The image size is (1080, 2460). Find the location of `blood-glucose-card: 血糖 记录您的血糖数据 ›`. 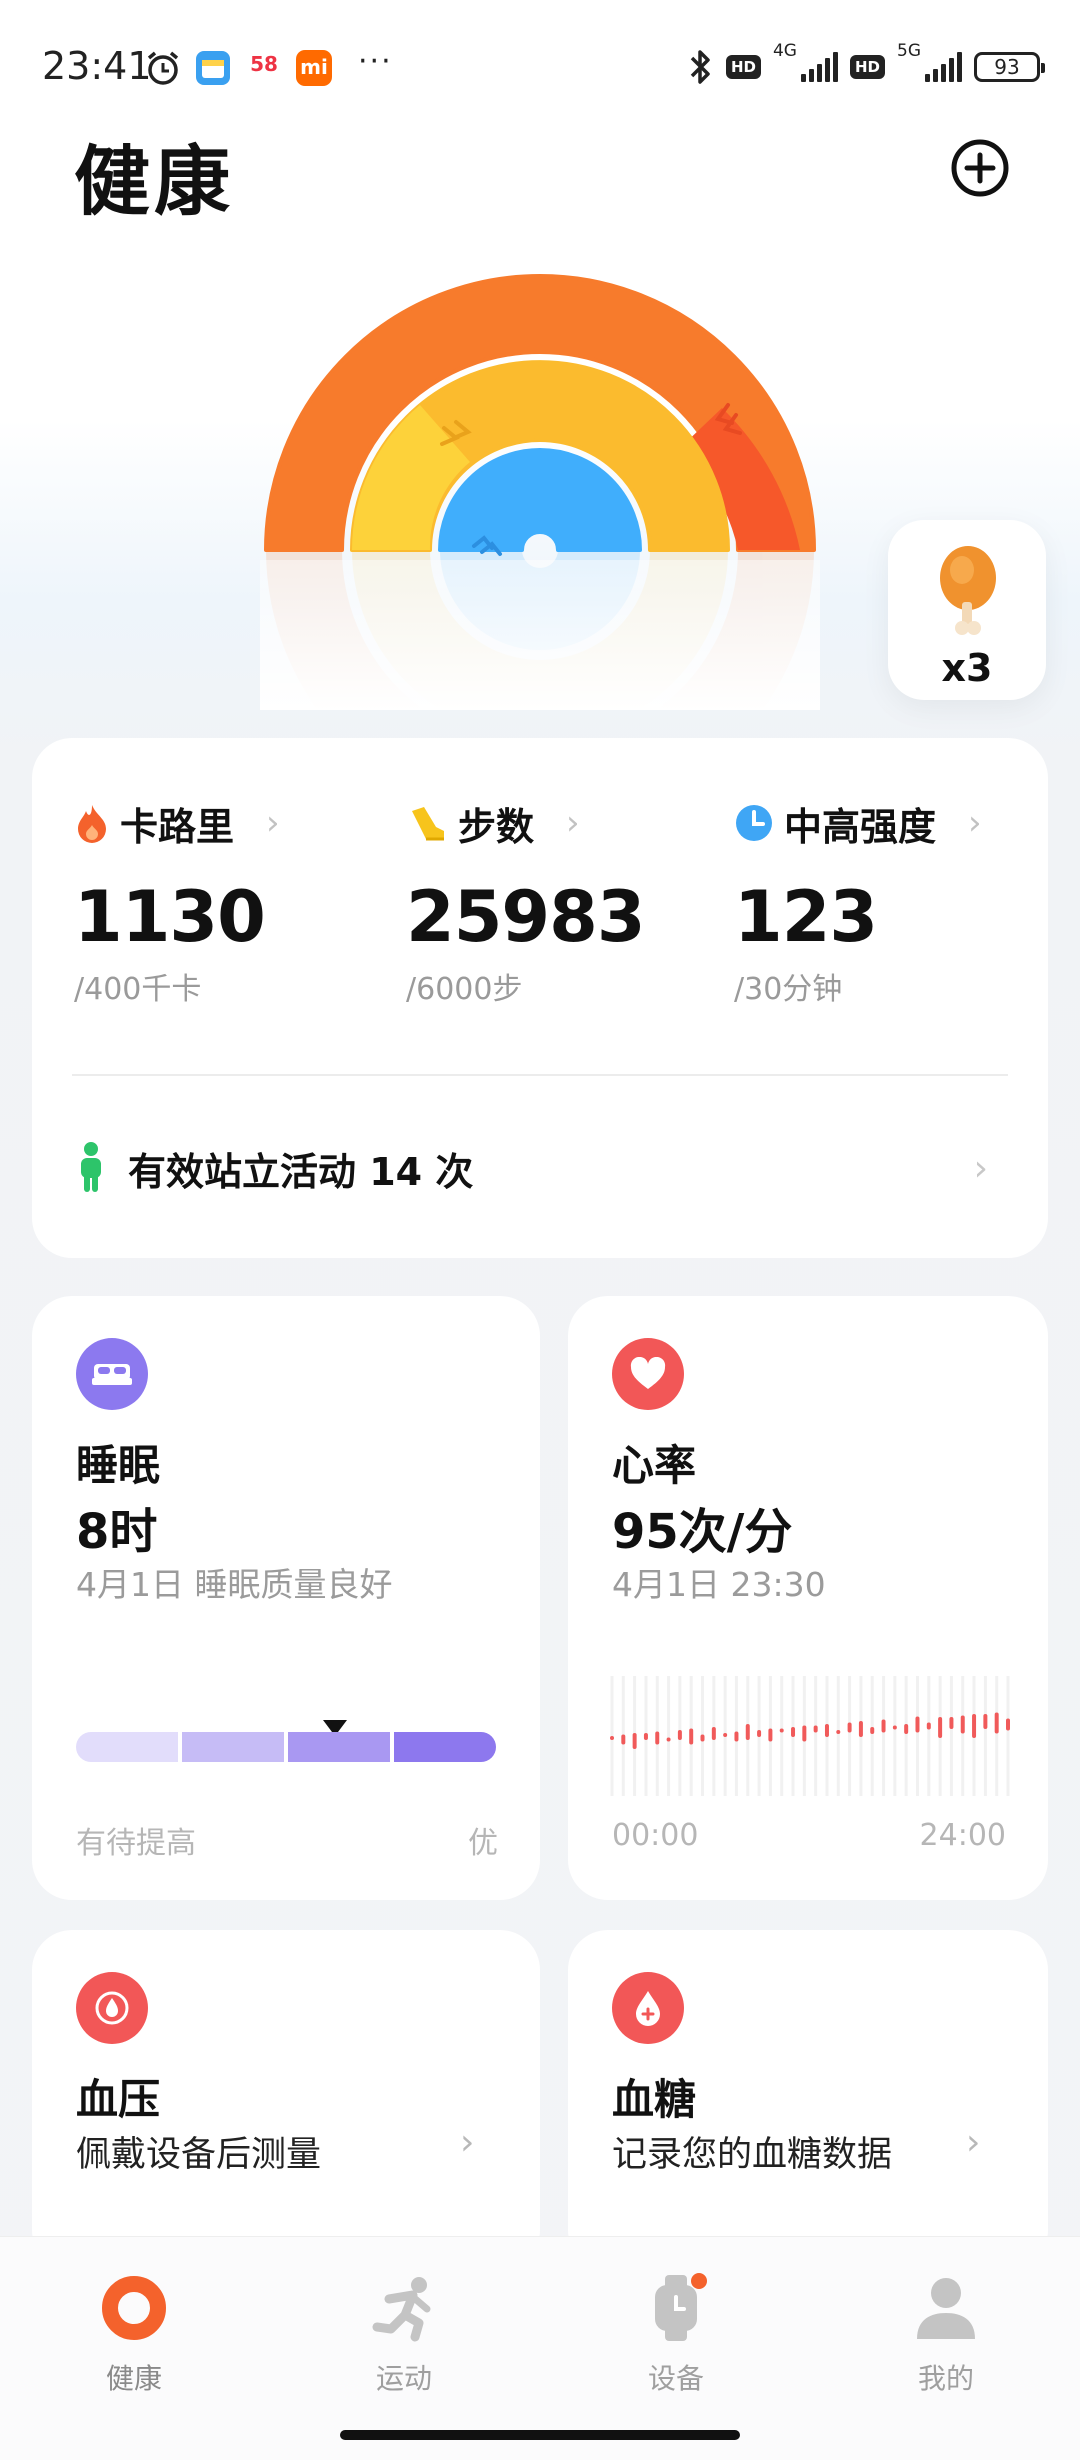

blood-glucose-card: 血糖 记录您的血糖数据 › is located at coordinates (808, 2100).